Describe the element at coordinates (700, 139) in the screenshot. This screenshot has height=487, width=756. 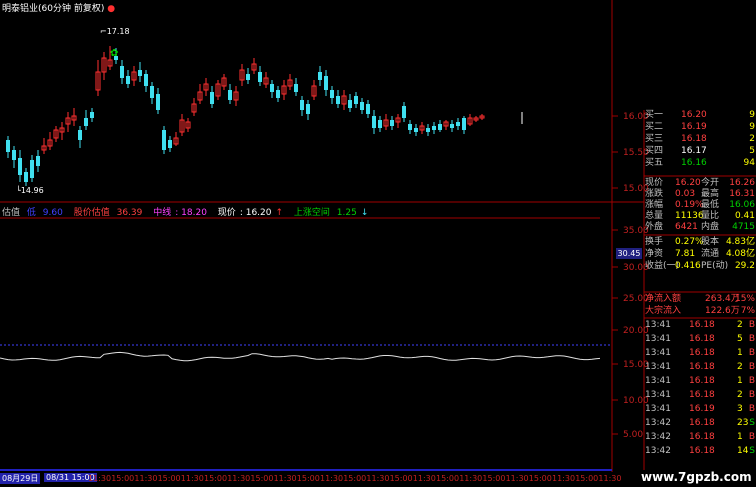
I see `order-row-3: 买三 16.18 2` at that location.